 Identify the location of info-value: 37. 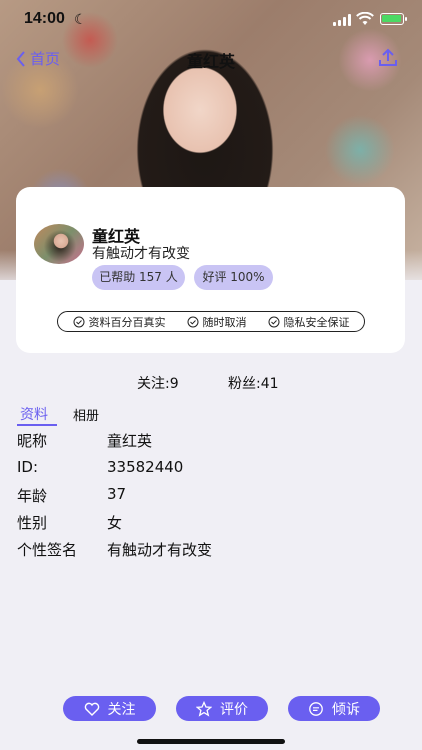
(117, 494).